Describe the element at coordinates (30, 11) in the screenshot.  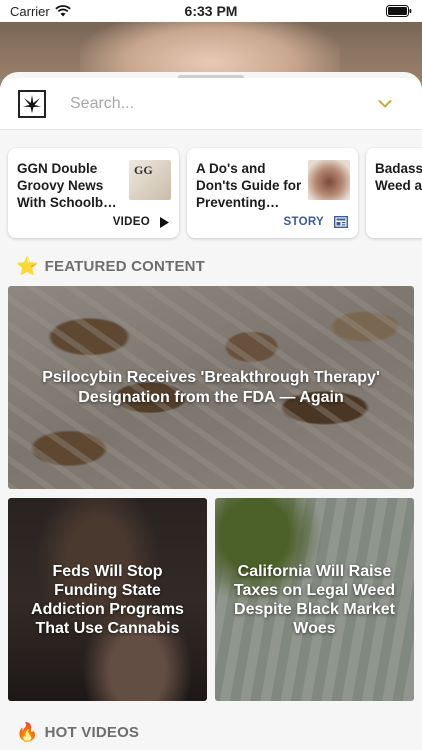
I see `carrier-label: Carrier` at that location.